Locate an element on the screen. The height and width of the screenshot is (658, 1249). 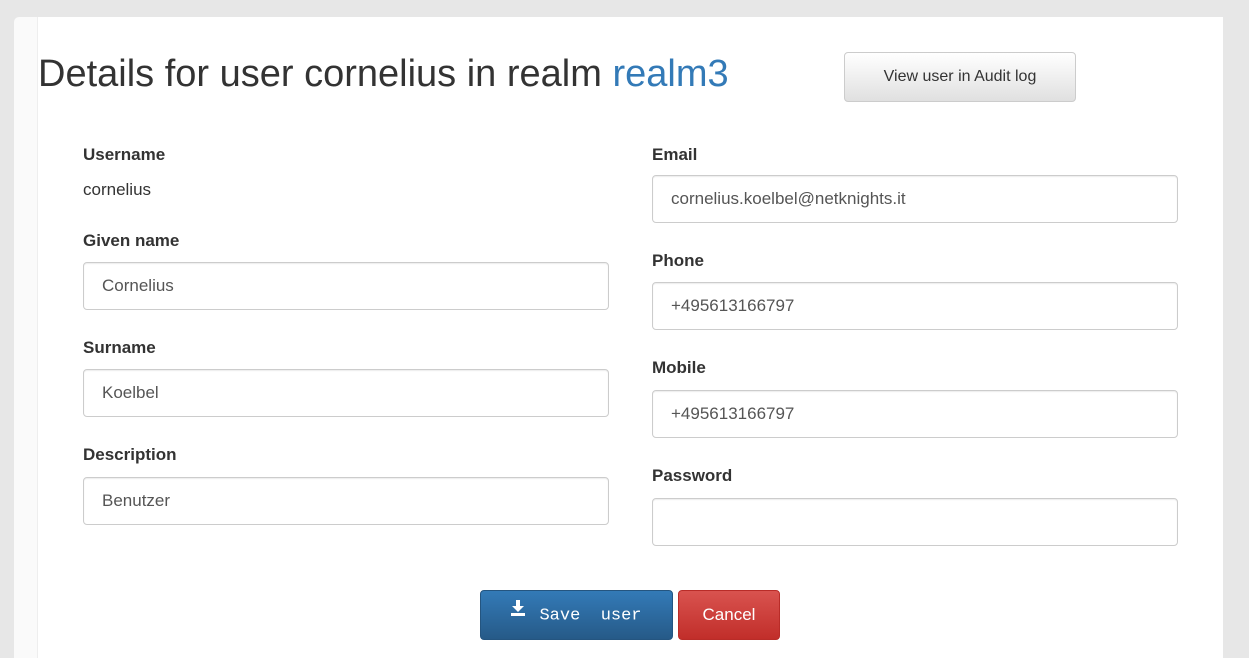
mobile-label: Mobile is located at coordinates (679, 367).